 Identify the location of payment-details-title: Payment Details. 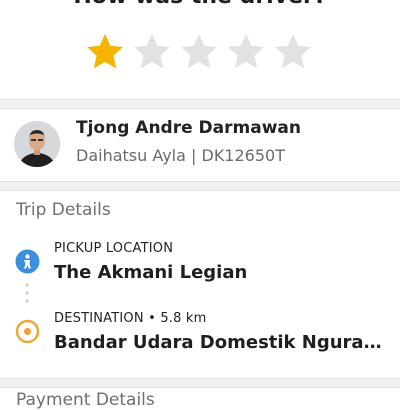
(85, 400).